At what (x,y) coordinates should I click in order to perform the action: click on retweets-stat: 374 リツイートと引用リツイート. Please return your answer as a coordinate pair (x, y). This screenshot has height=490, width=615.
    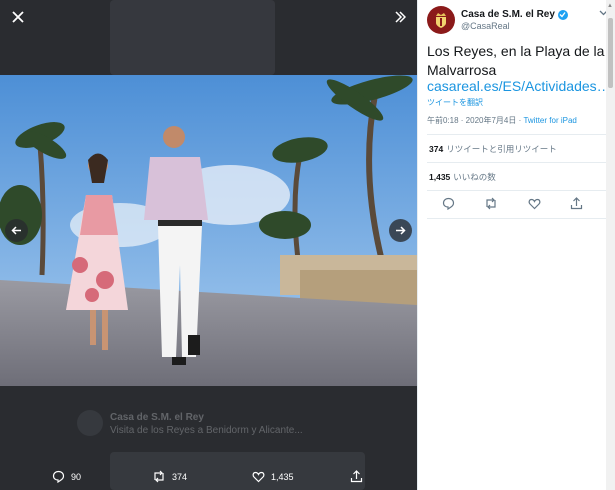
    Looking at the image, I should click on (493, 149).